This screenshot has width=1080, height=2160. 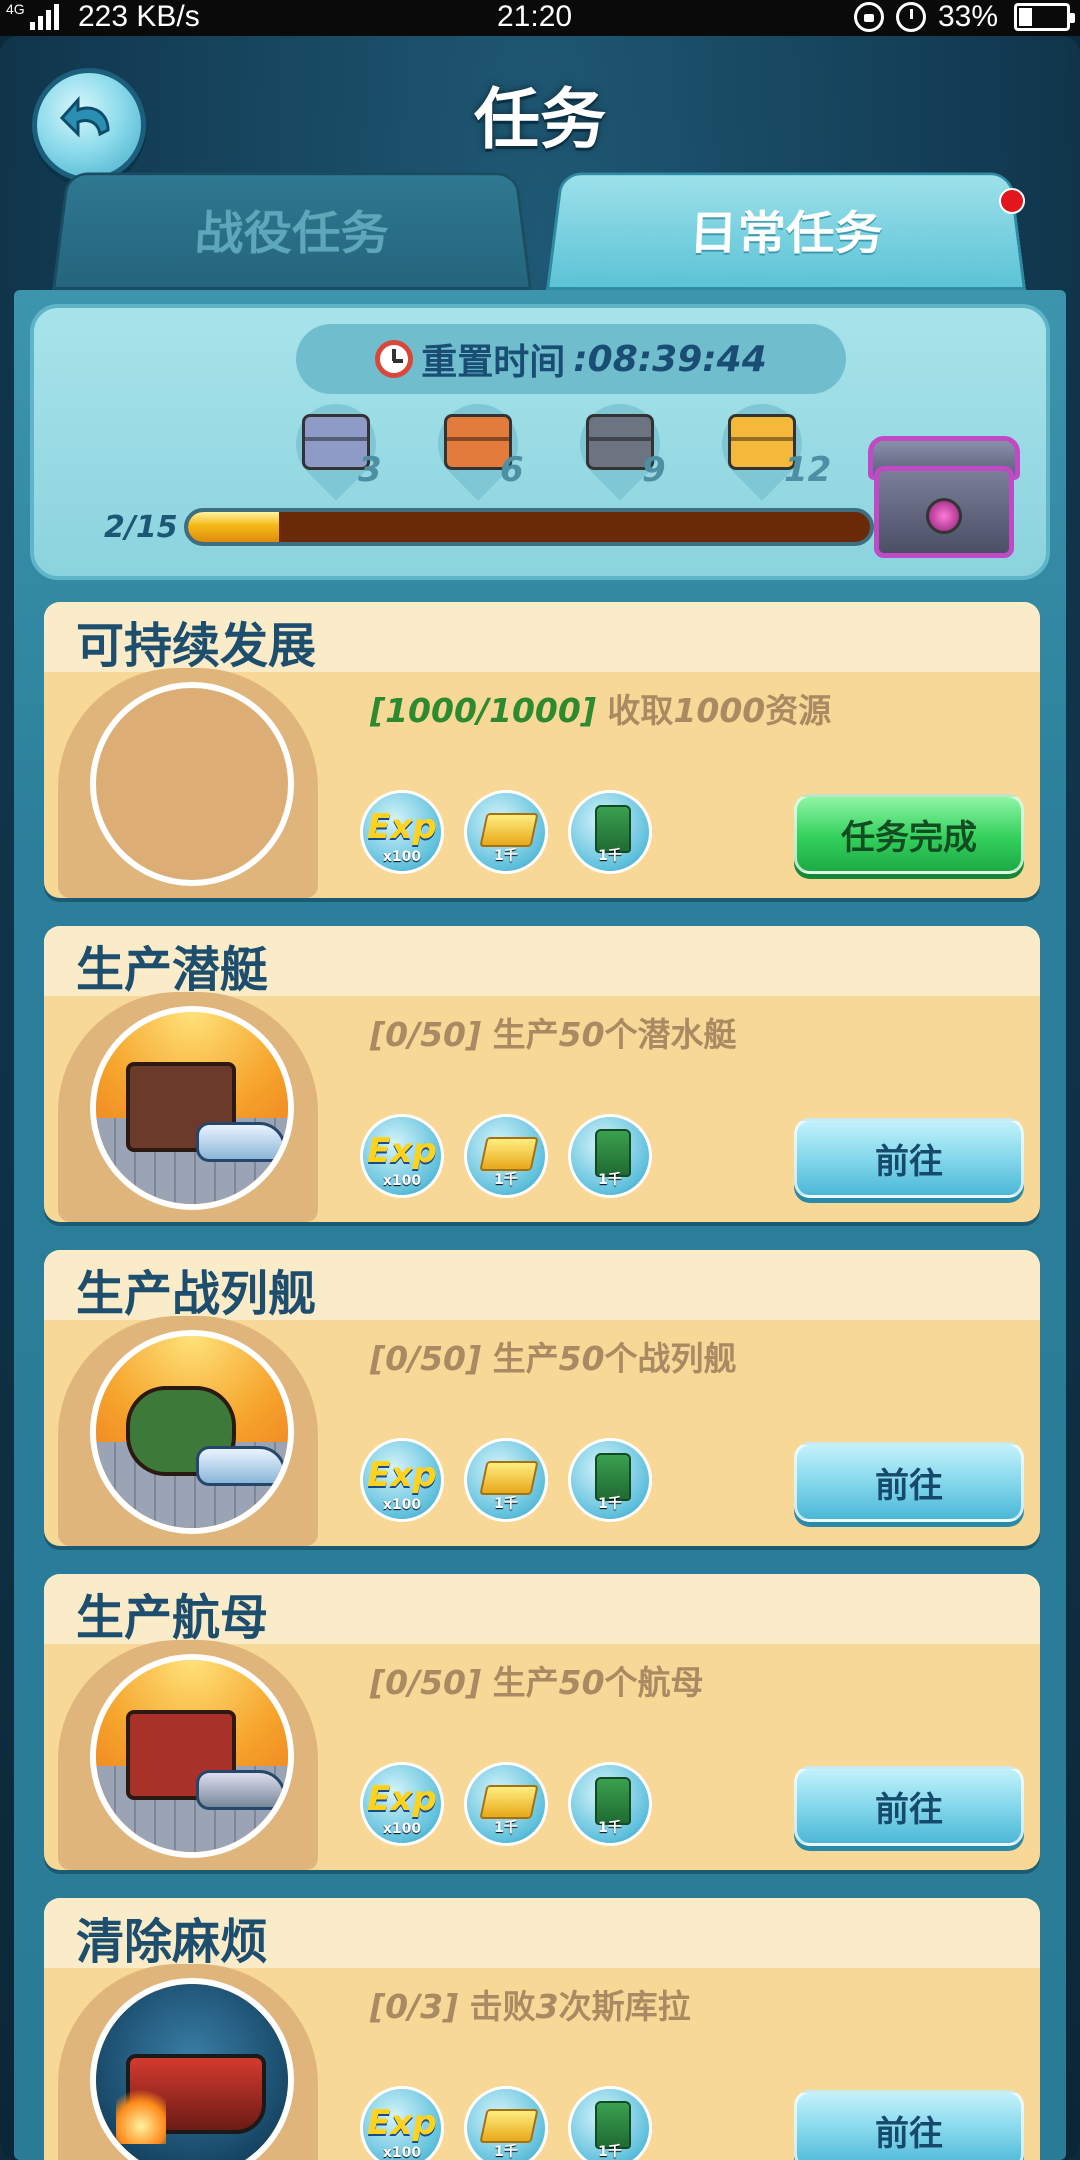 What do you see at coordinates (192, 2069) in the screenshot?
I see `enemy-ship-icon` at bounding box center [192, 2069].